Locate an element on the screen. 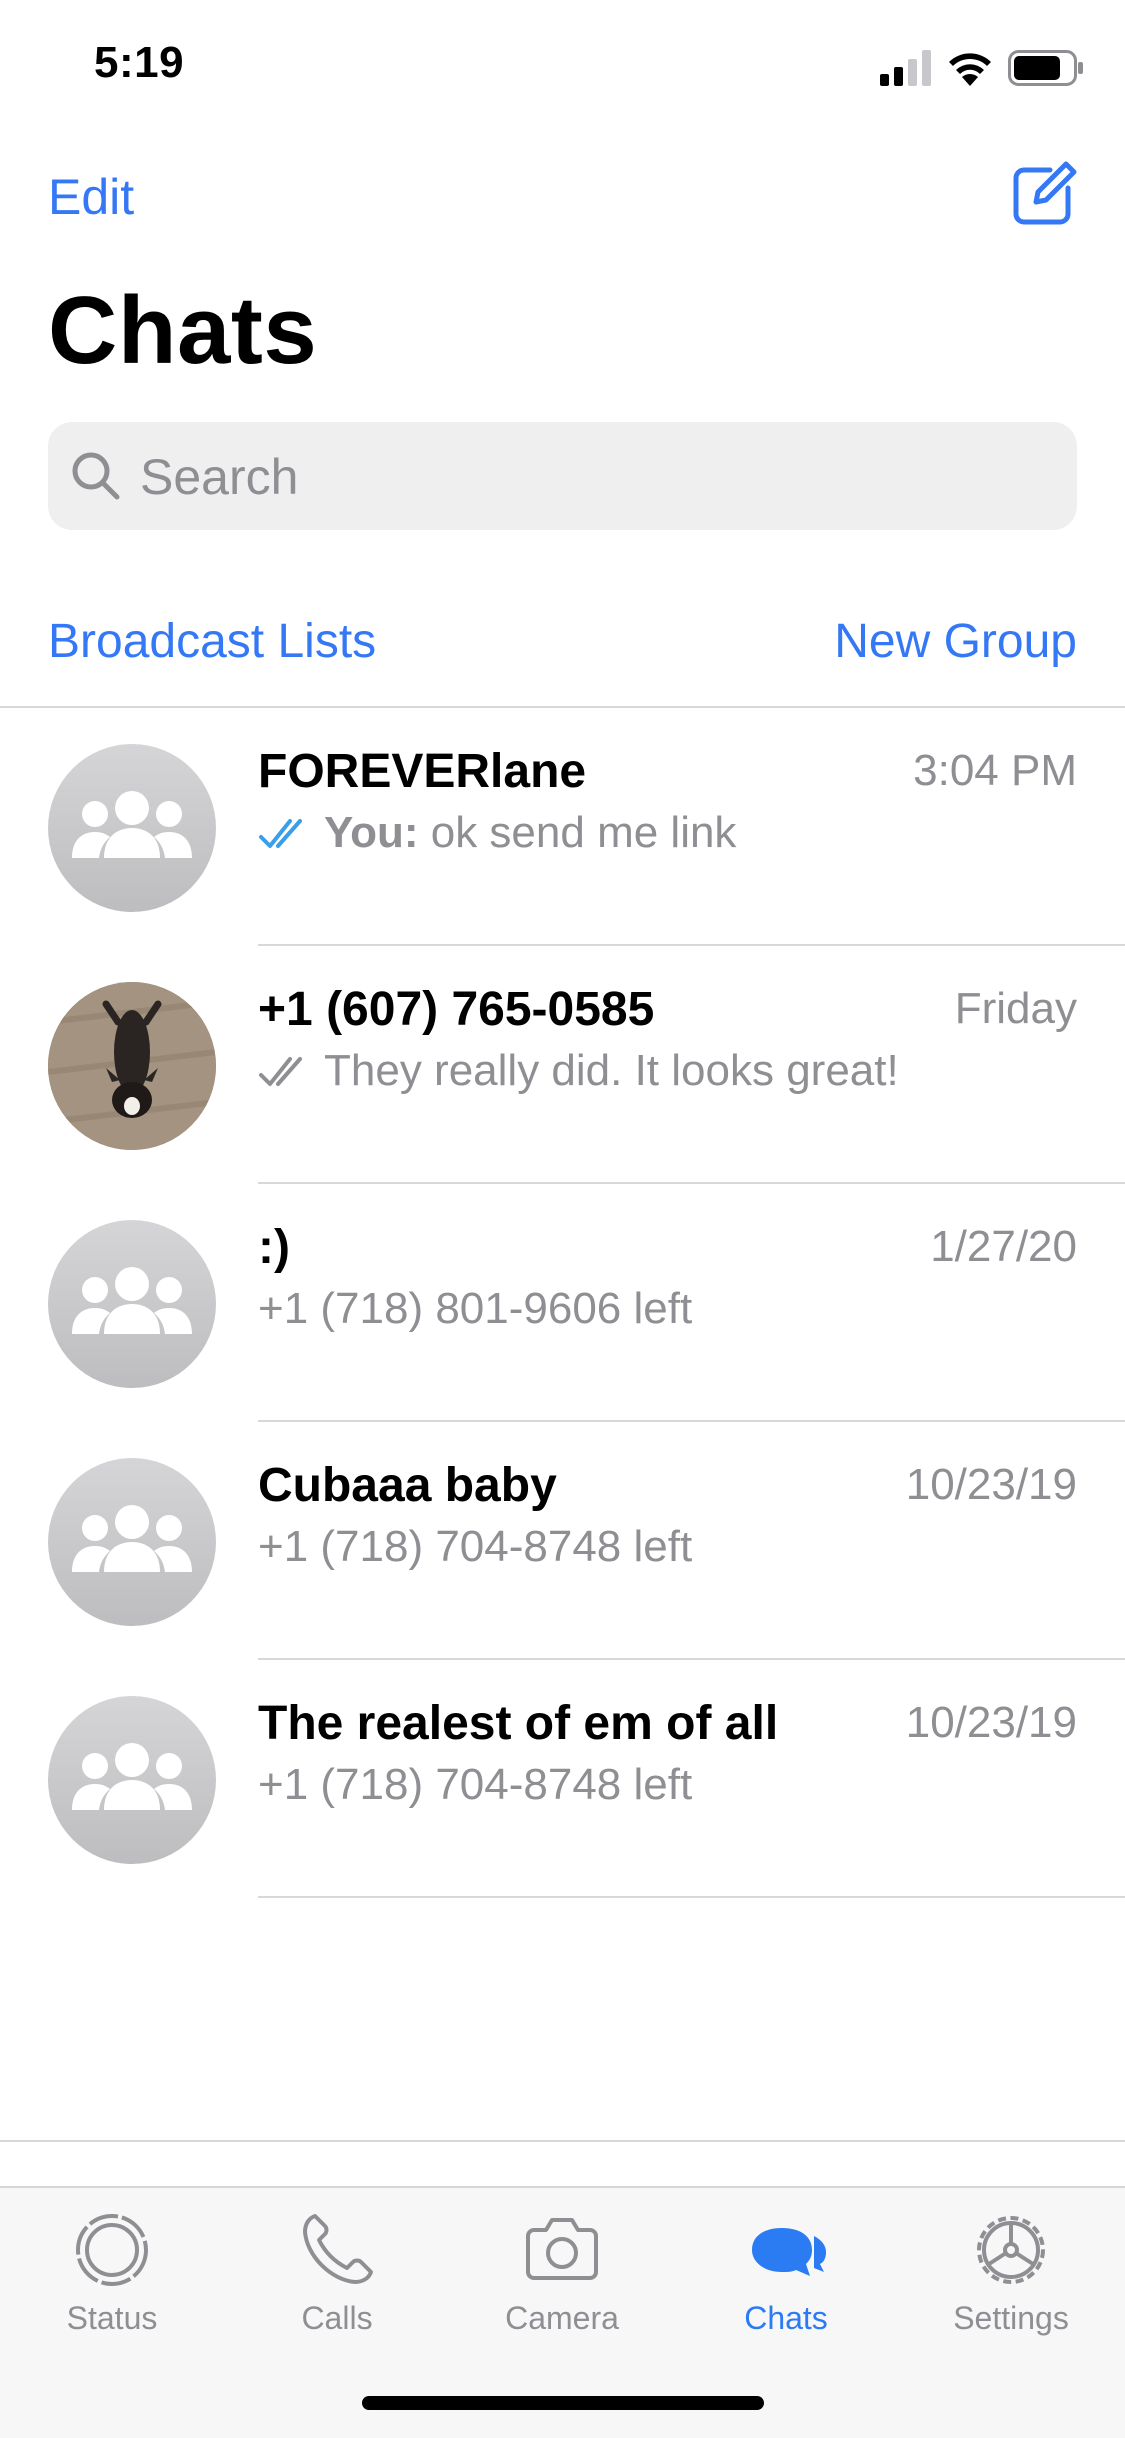 The height and width of the screenshot is (2438, 1125). tab-settings: Settings is located at coordinates (1011, 2271).